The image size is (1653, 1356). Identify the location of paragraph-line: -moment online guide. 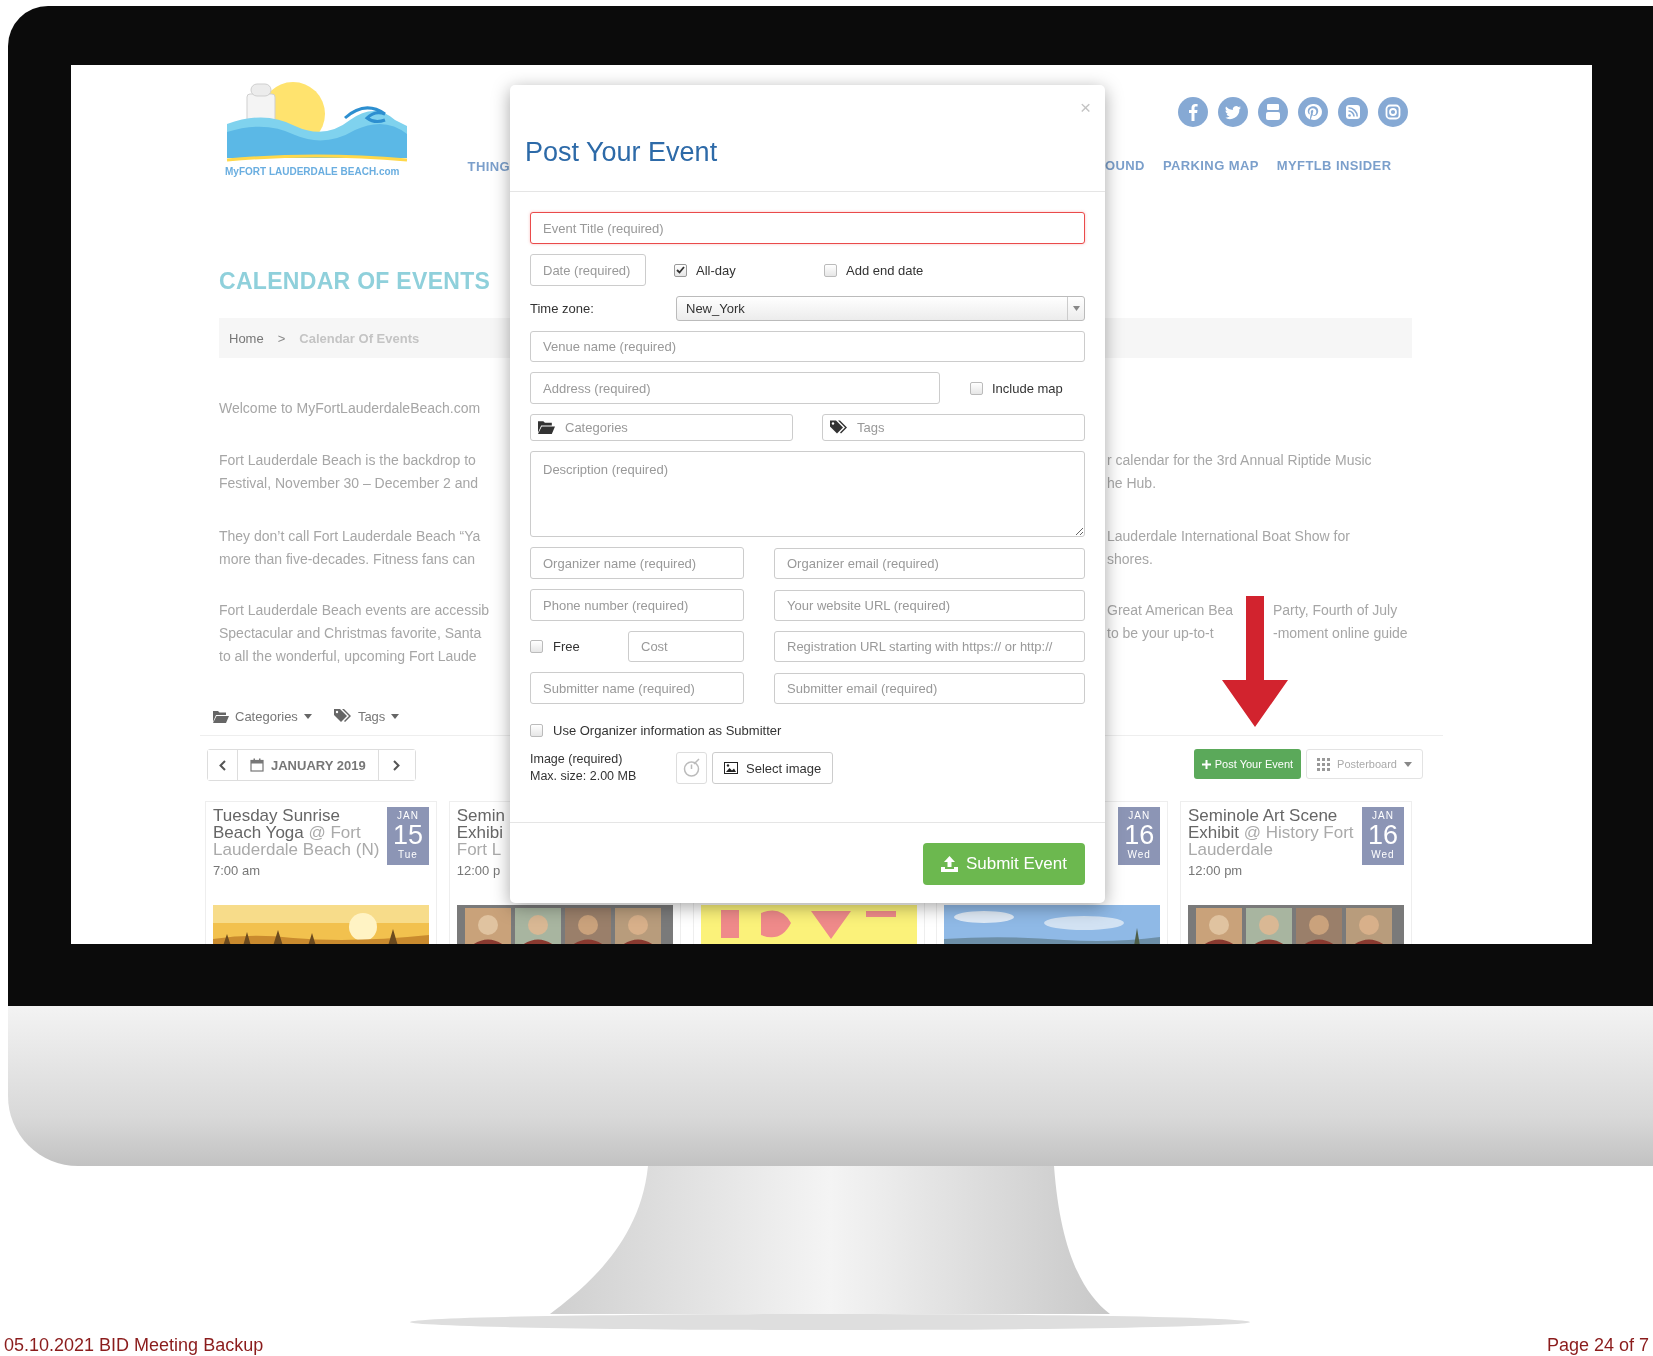
(1340, 633).